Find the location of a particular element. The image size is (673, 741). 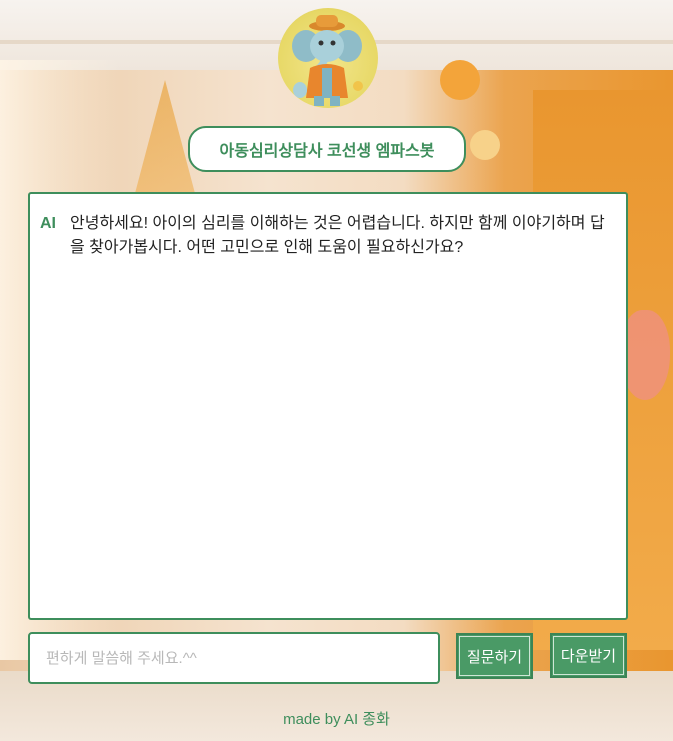

ask-button-label: 질문하기 is located at coordinates (494, 657).